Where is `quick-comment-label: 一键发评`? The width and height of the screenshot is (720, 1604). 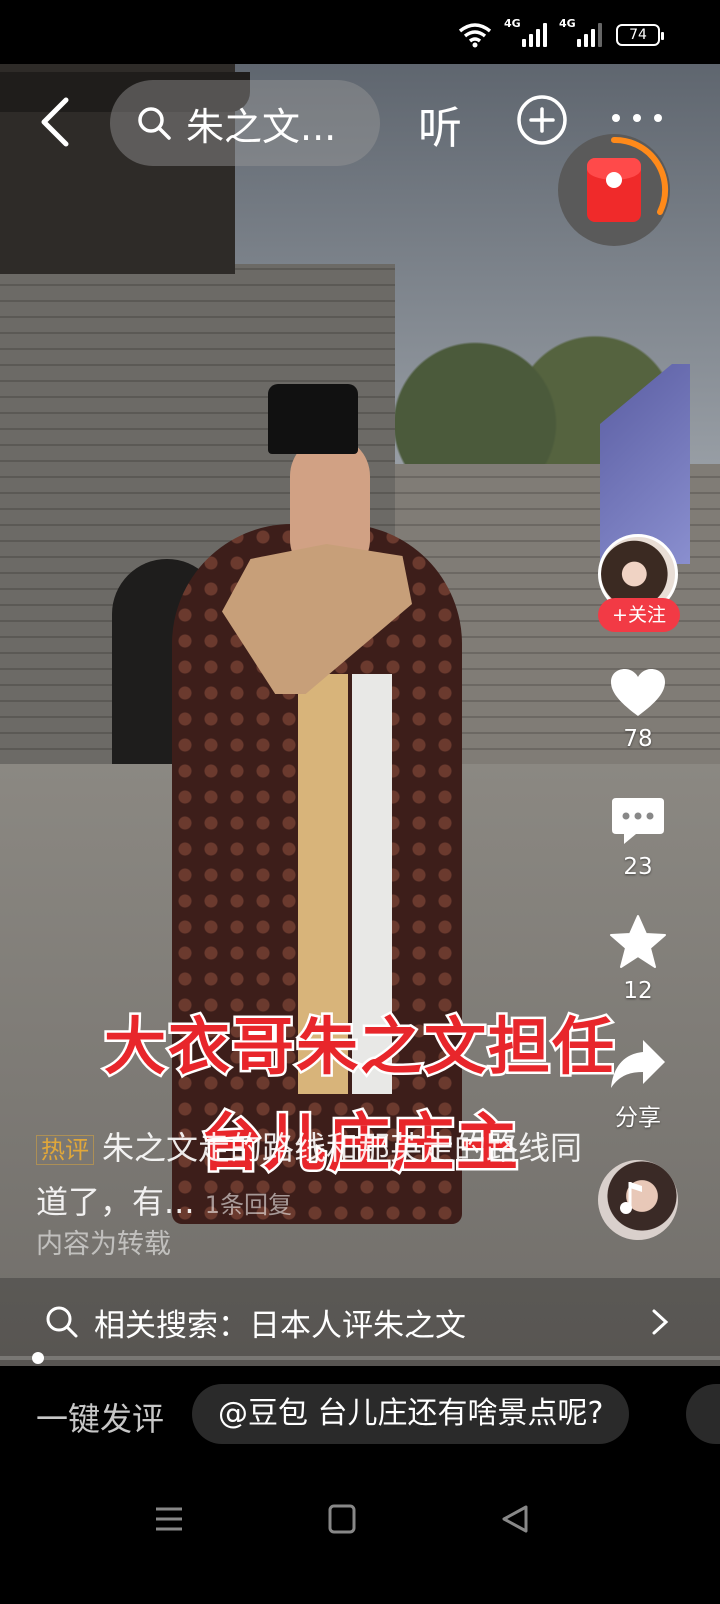 quick-comment-label: 一键发评 is located at coordinates (100, 1417).